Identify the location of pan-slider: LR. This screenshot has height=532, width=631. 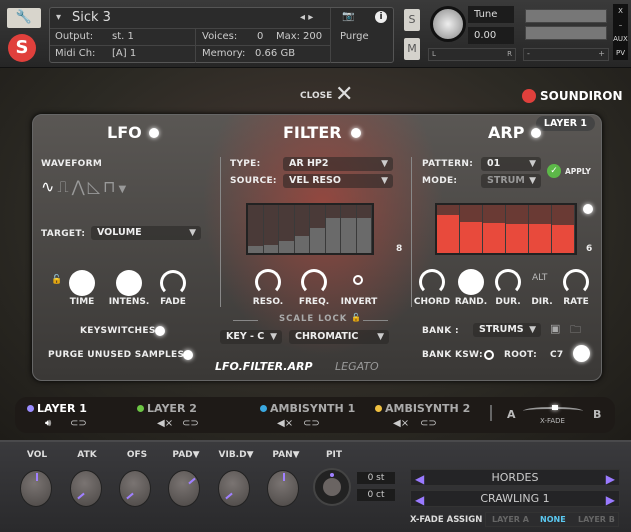
(472, 54).